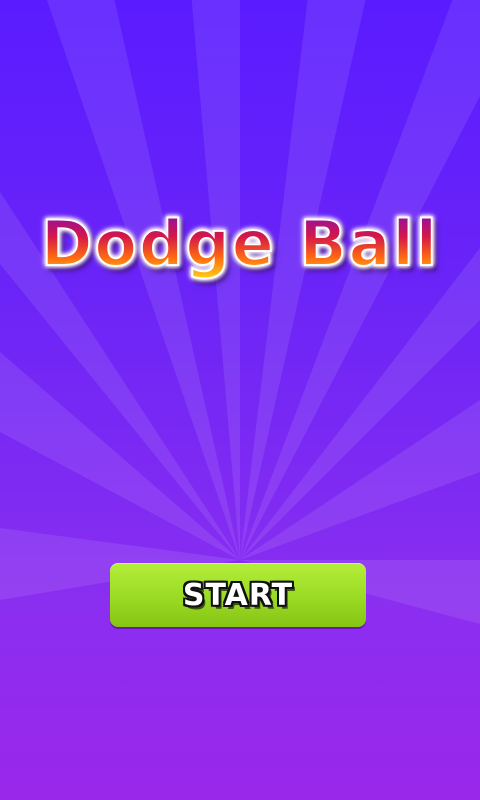  I want to click on start-button: START, so click(238, 595).